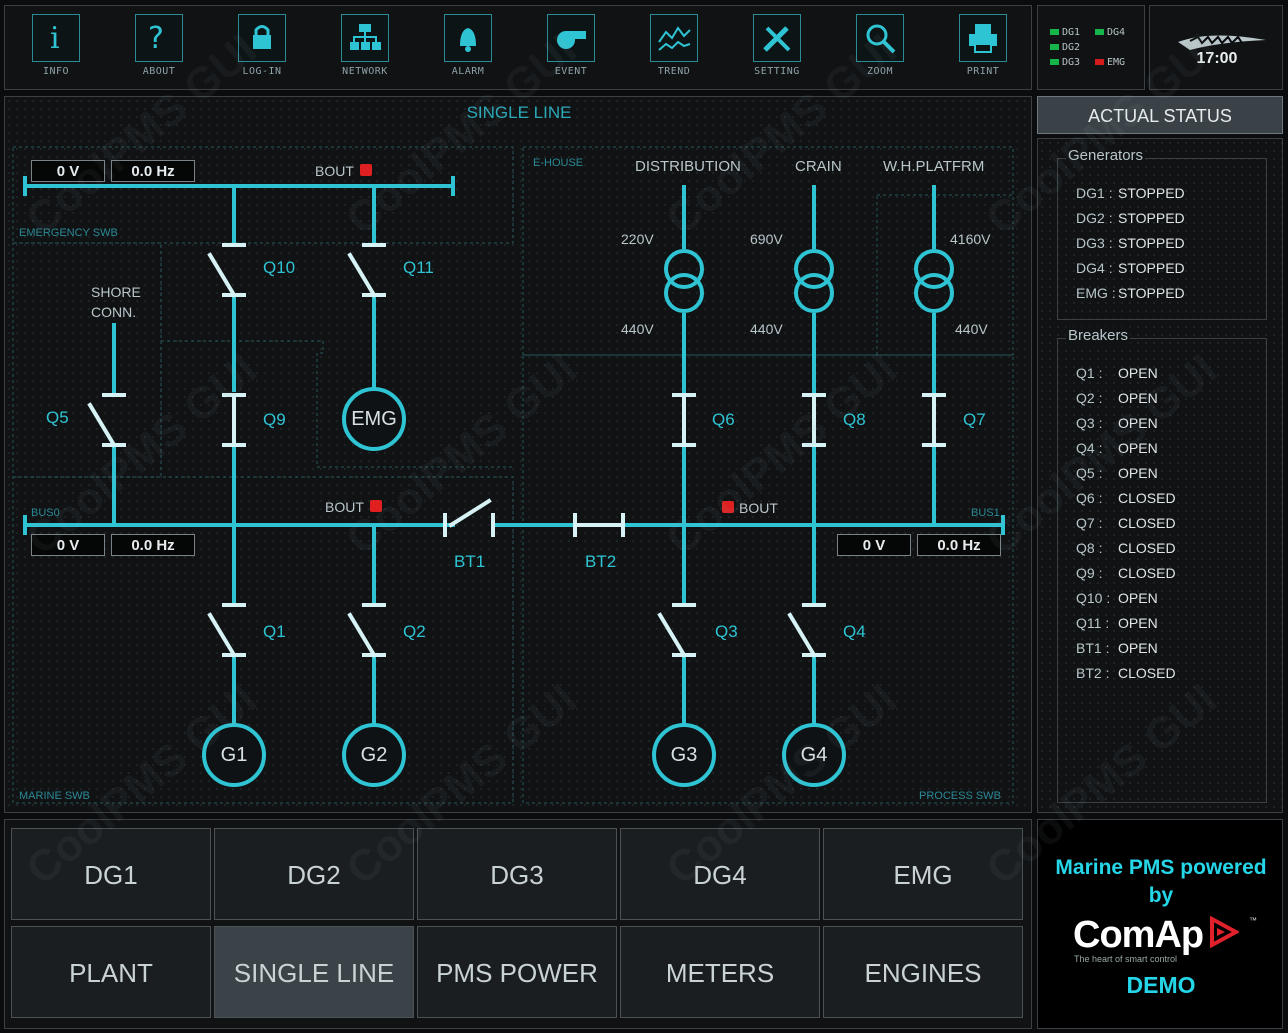 Image resolution: width=1288 pixels, height=1033 pixels. What do you see at coordinates (1216, 47) in the screenshot?
I see `clock-panel: 17:00` at bounding box center [1216, 47].